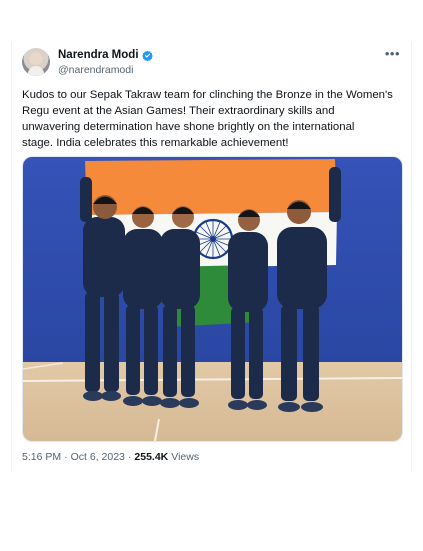 The width and height of the screenshot is (423, 551). I want to click on views-count: 255.4K, so click(151, 457).